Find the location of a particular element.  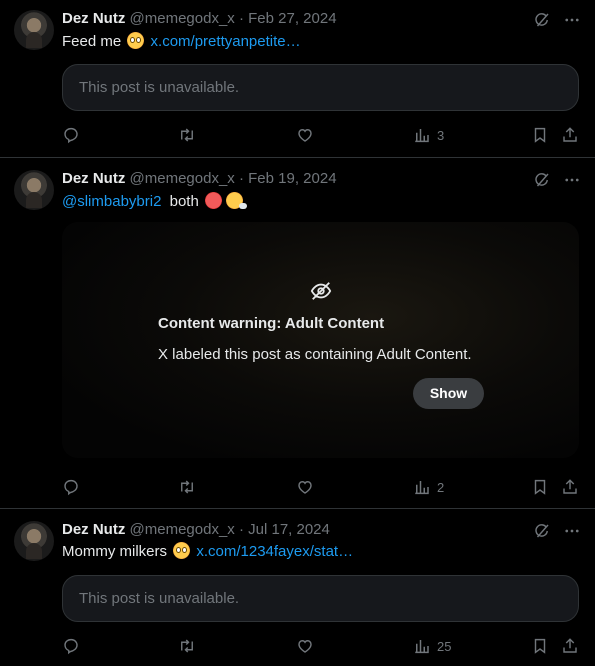

author-name: Dez Nutz is located at coordinates (93, 529).